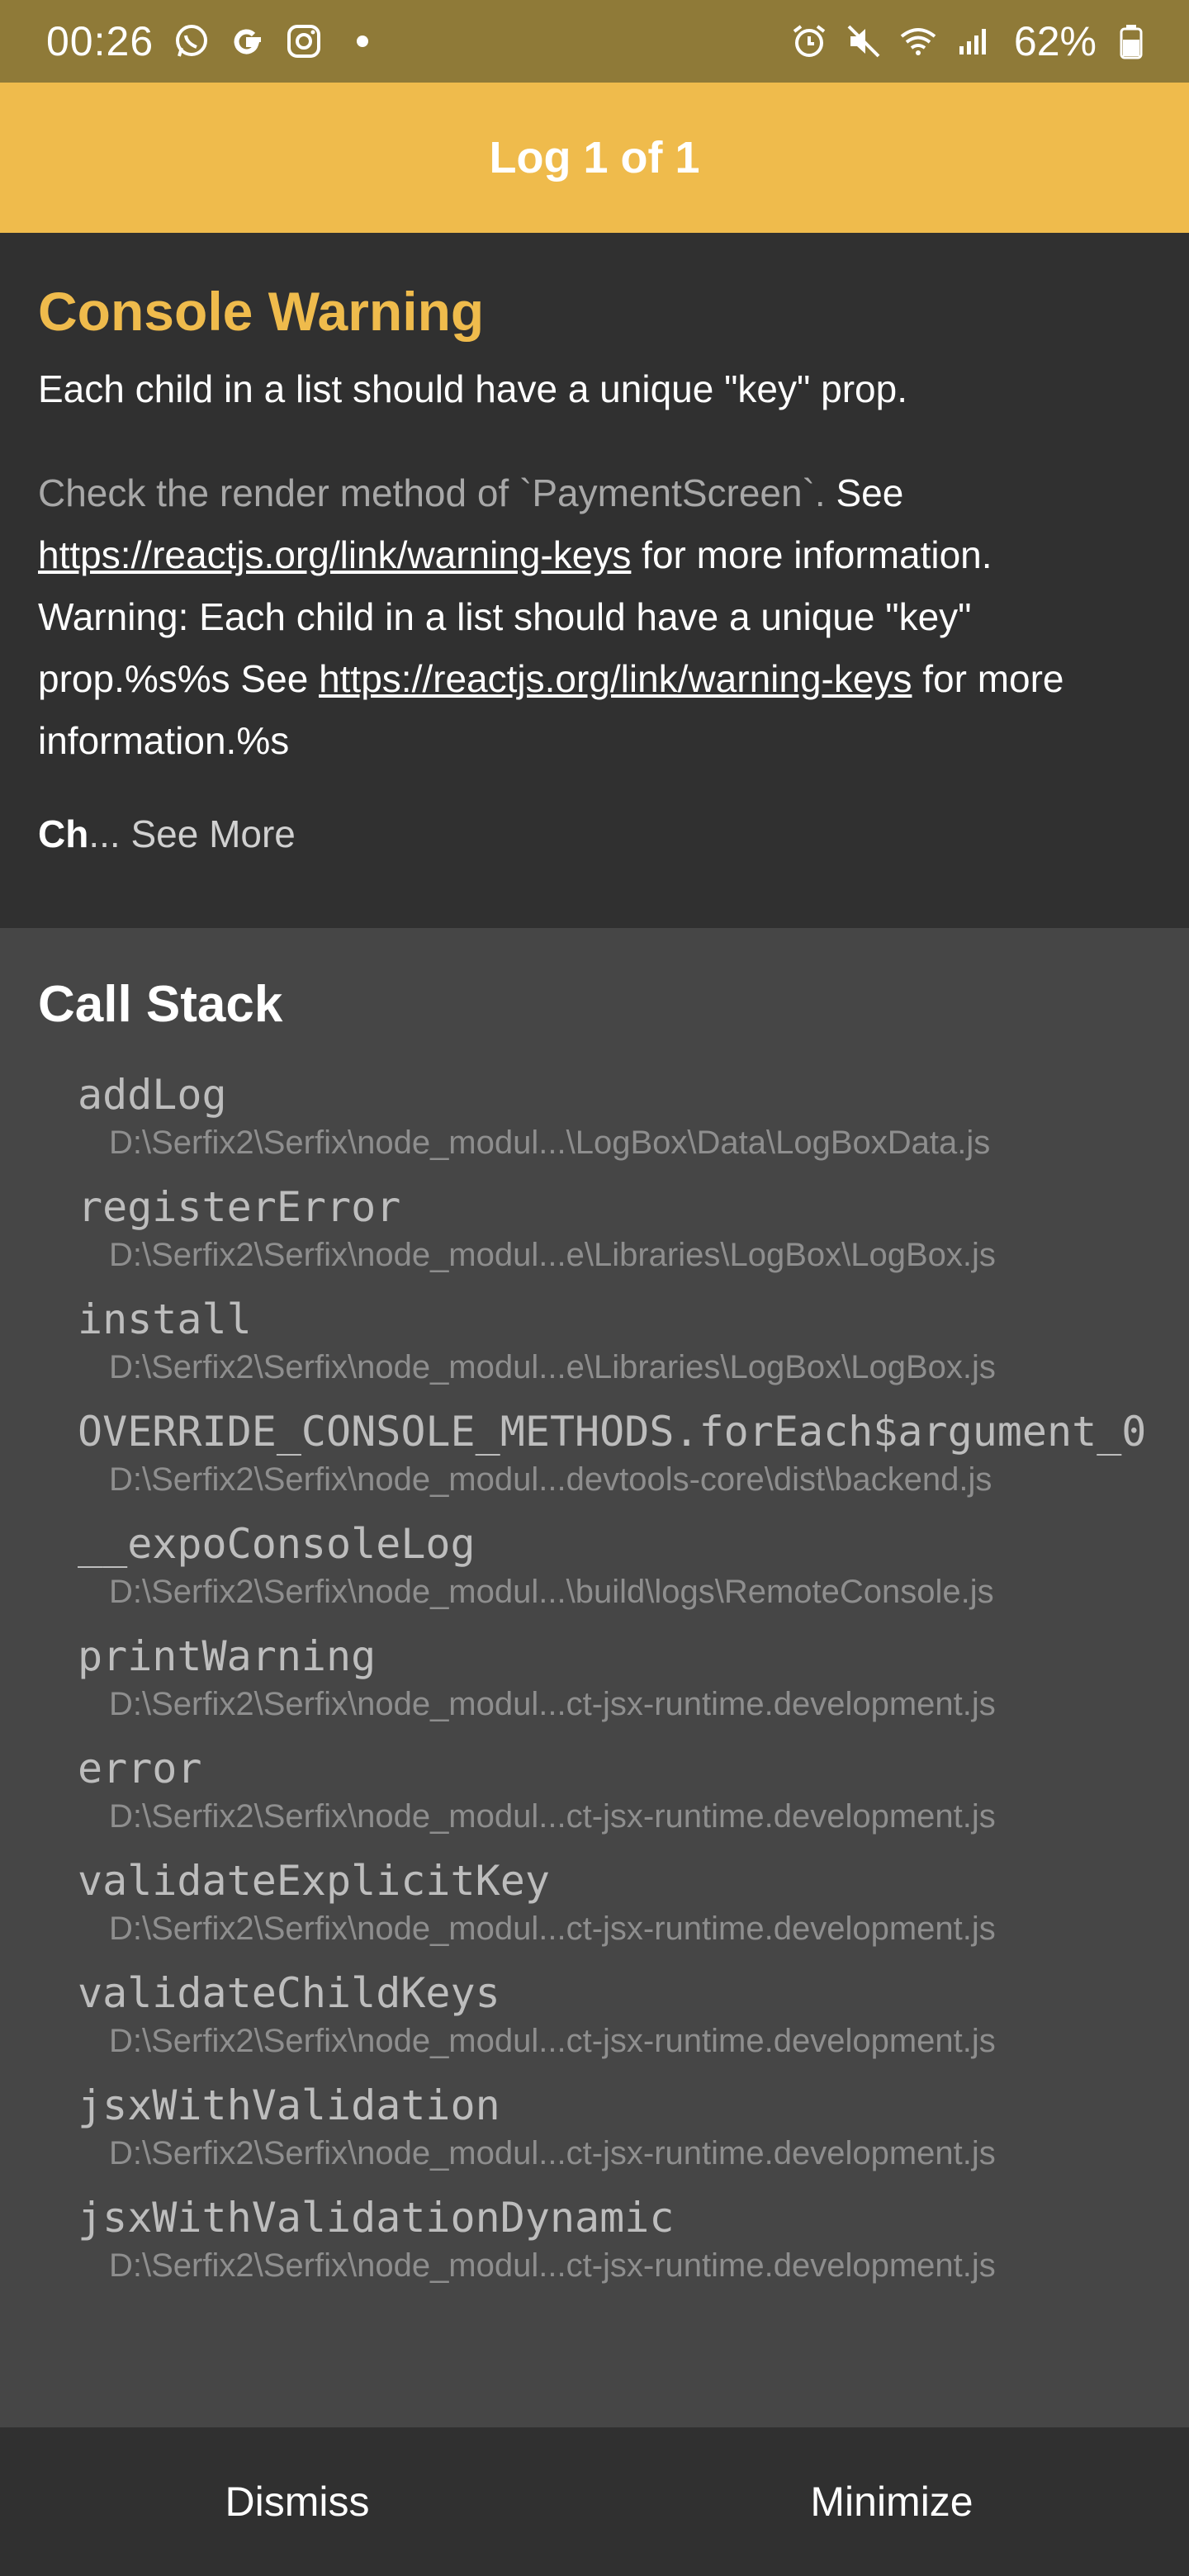 Image resolution: width=1189 pixels, height=2576 pixels. What do you see at coordinates (1131, 41) in the screenshot?
I see `battery-icon` at bounding box center [1131, 41].